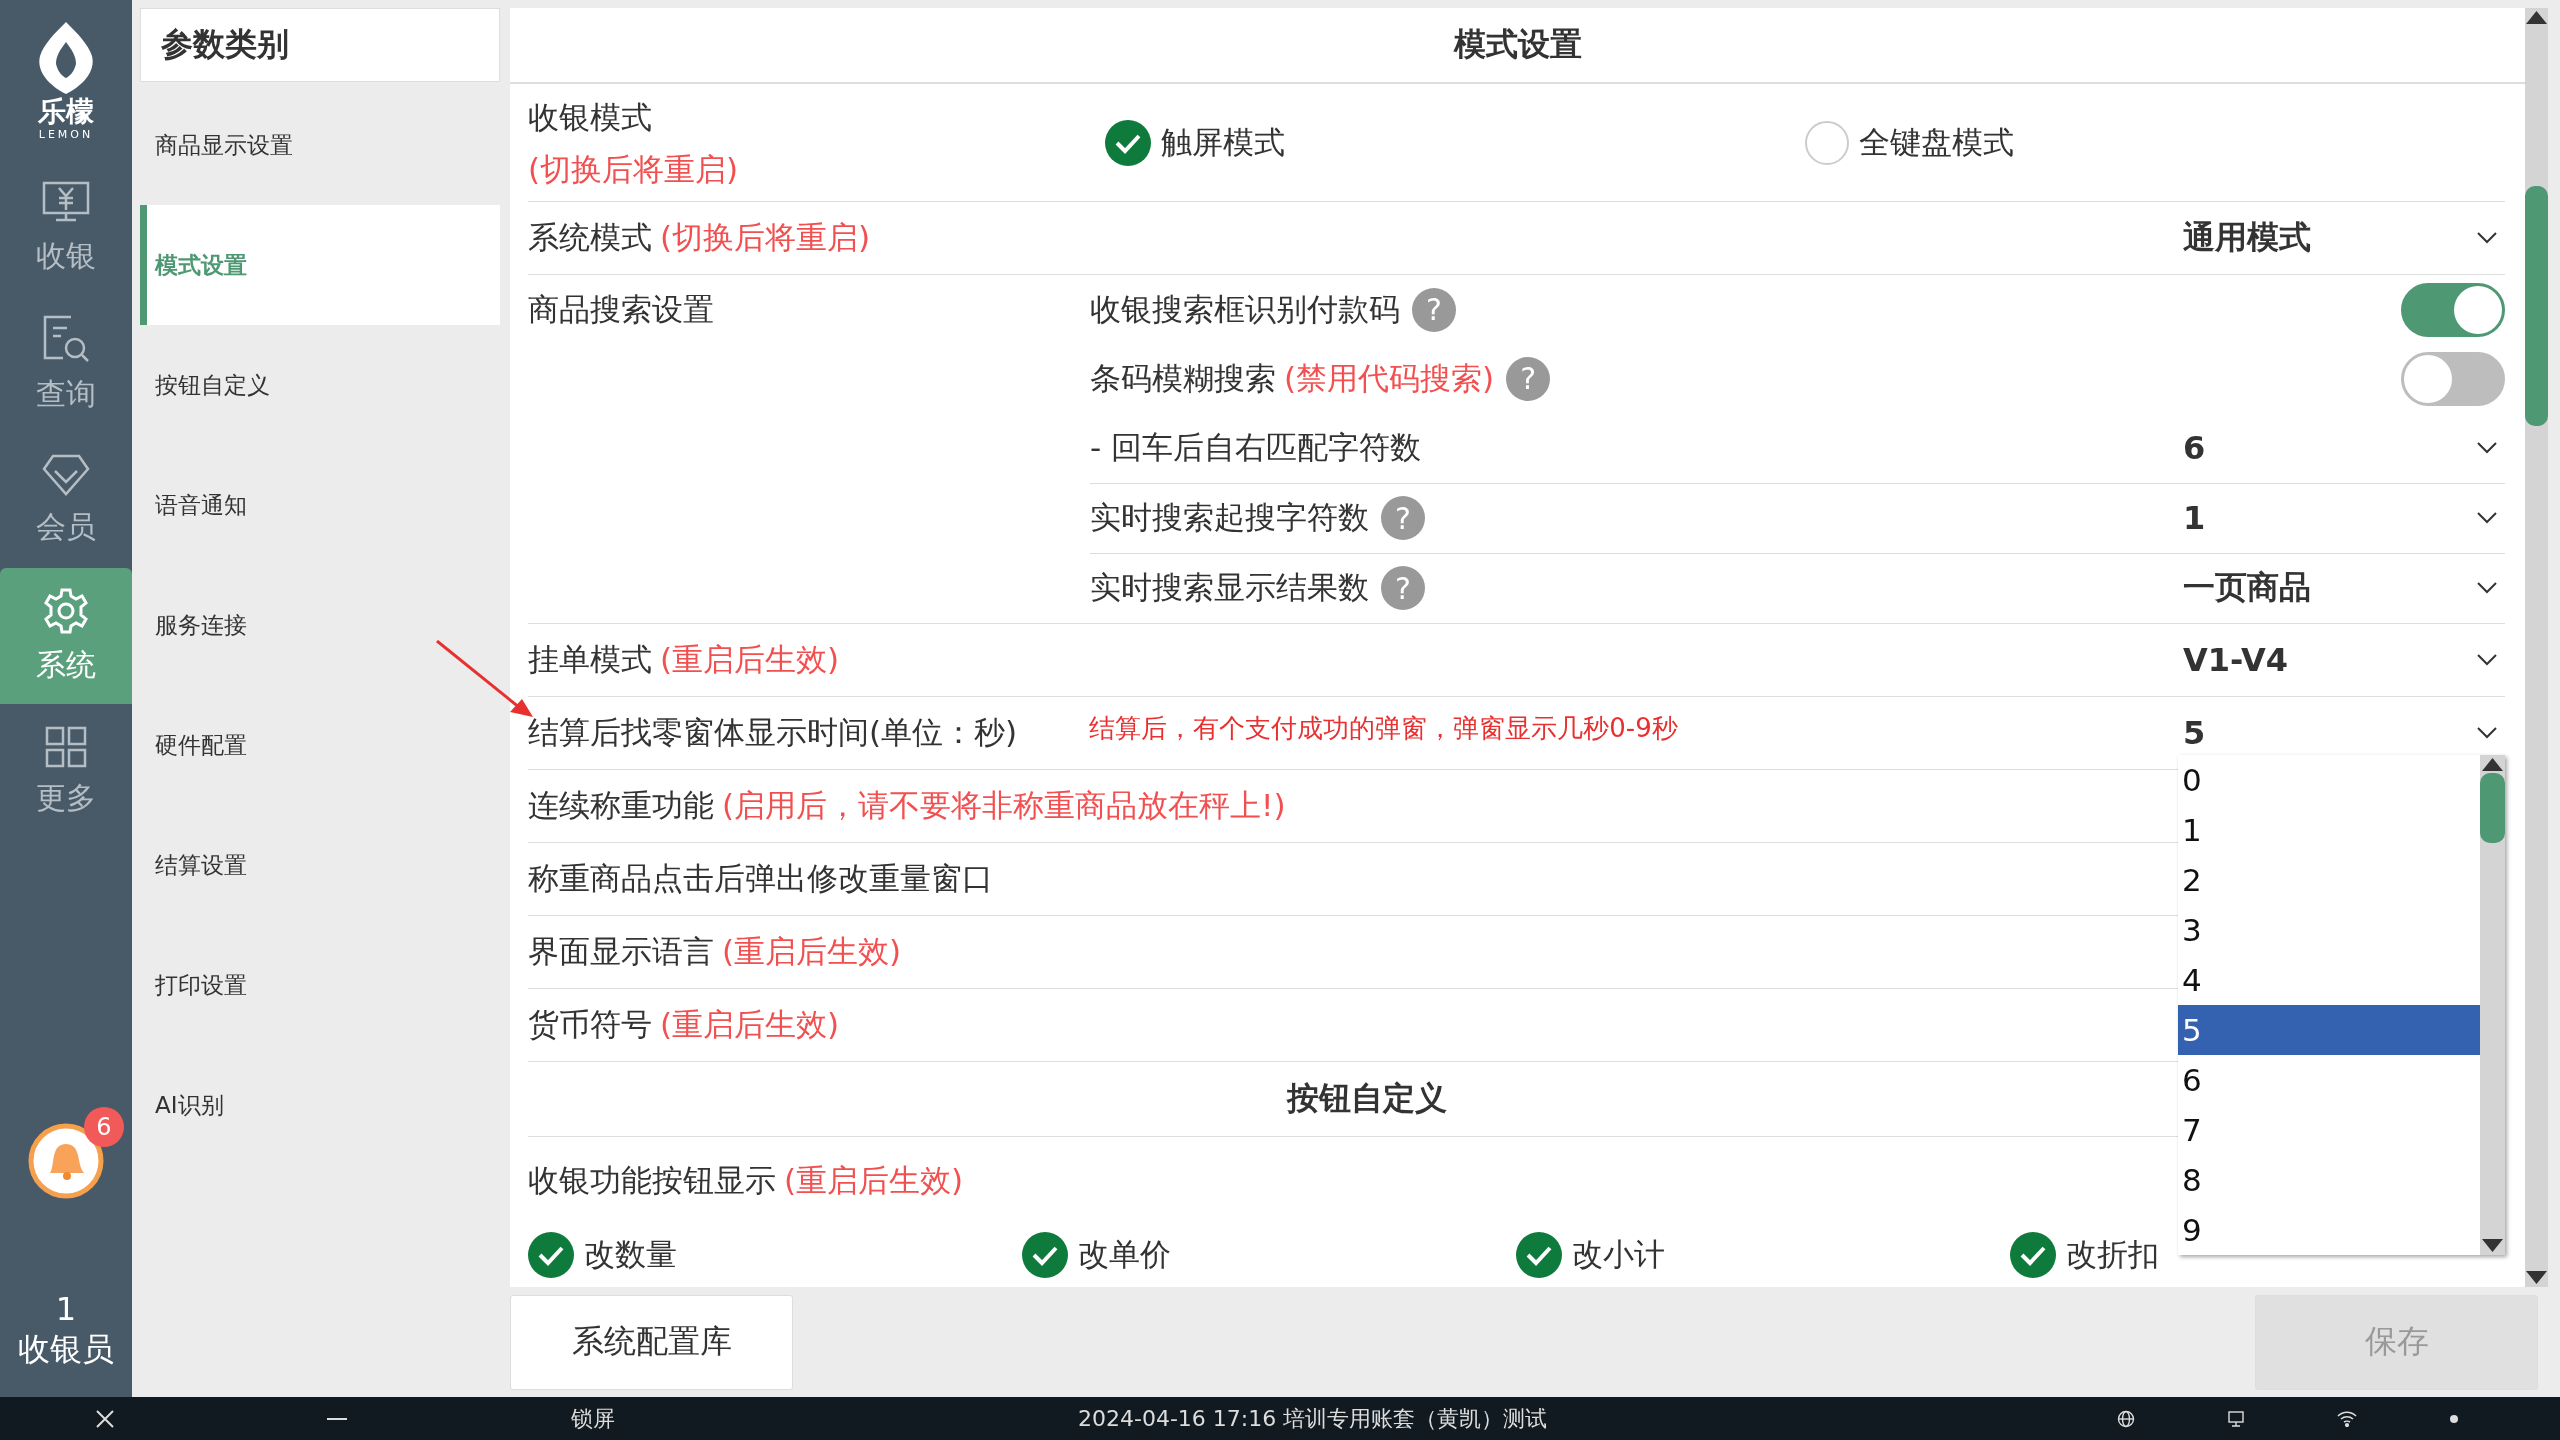  What do you see at coordinates (320, 745) in the screenshot?
I see `category-item: 硬件配置` at bounding box center [320, 745].